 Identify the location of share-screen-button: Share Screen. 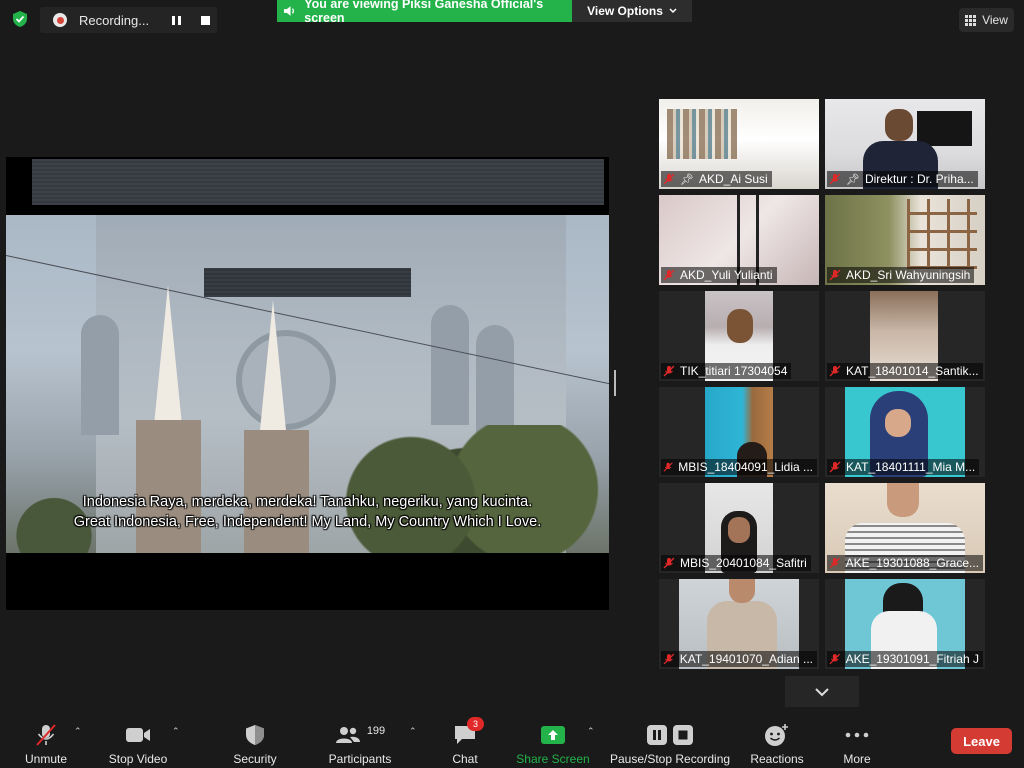
(553, 738).